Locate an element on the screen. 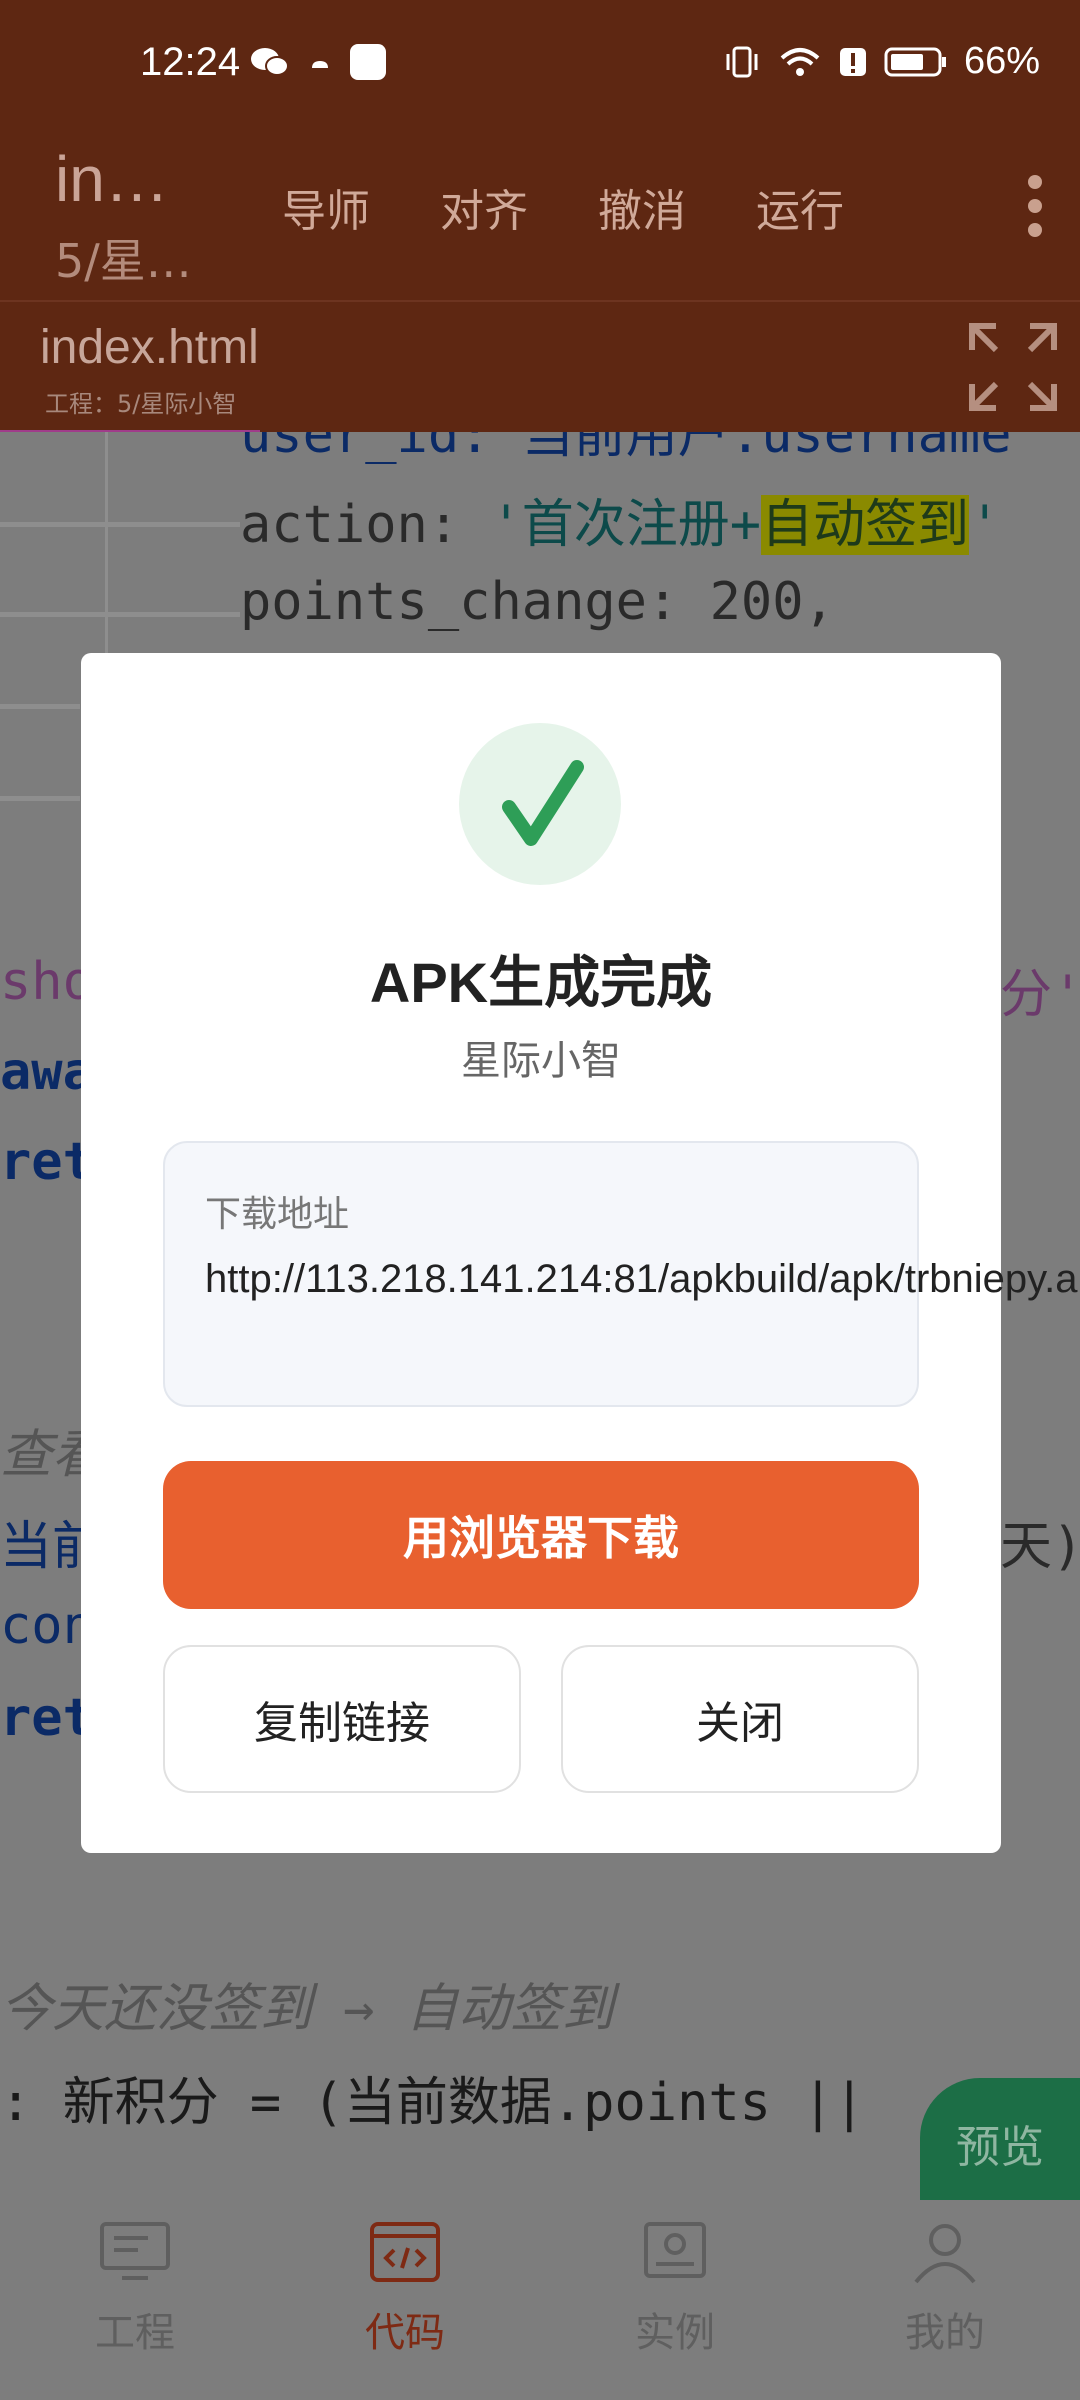 This screenshot has width=1080, height=2400. wechat-icon is located at coordinates (270, 62).